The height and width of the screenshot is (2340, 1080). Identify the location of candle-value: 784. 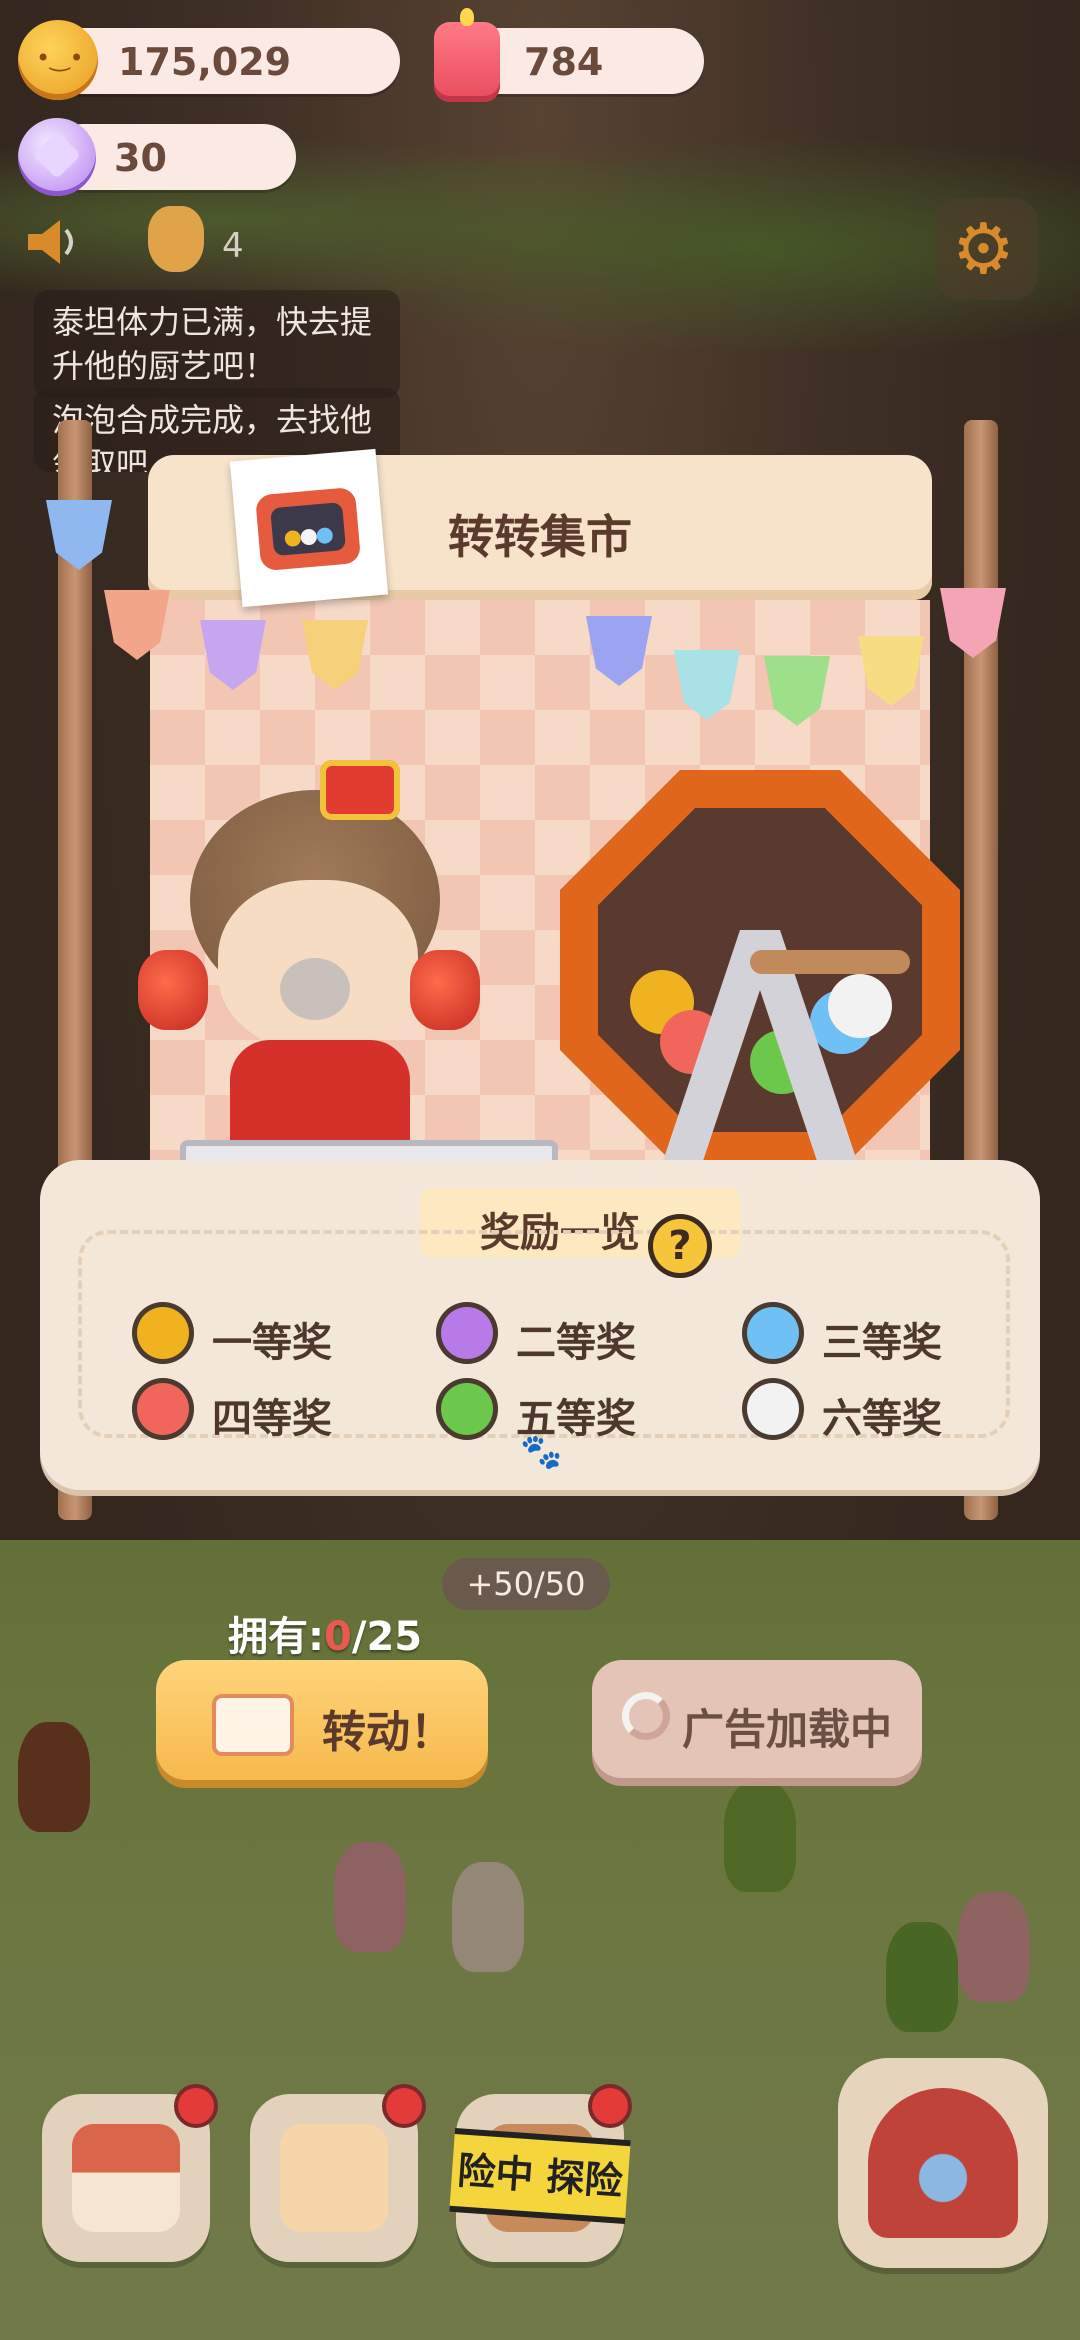
(564, 62).